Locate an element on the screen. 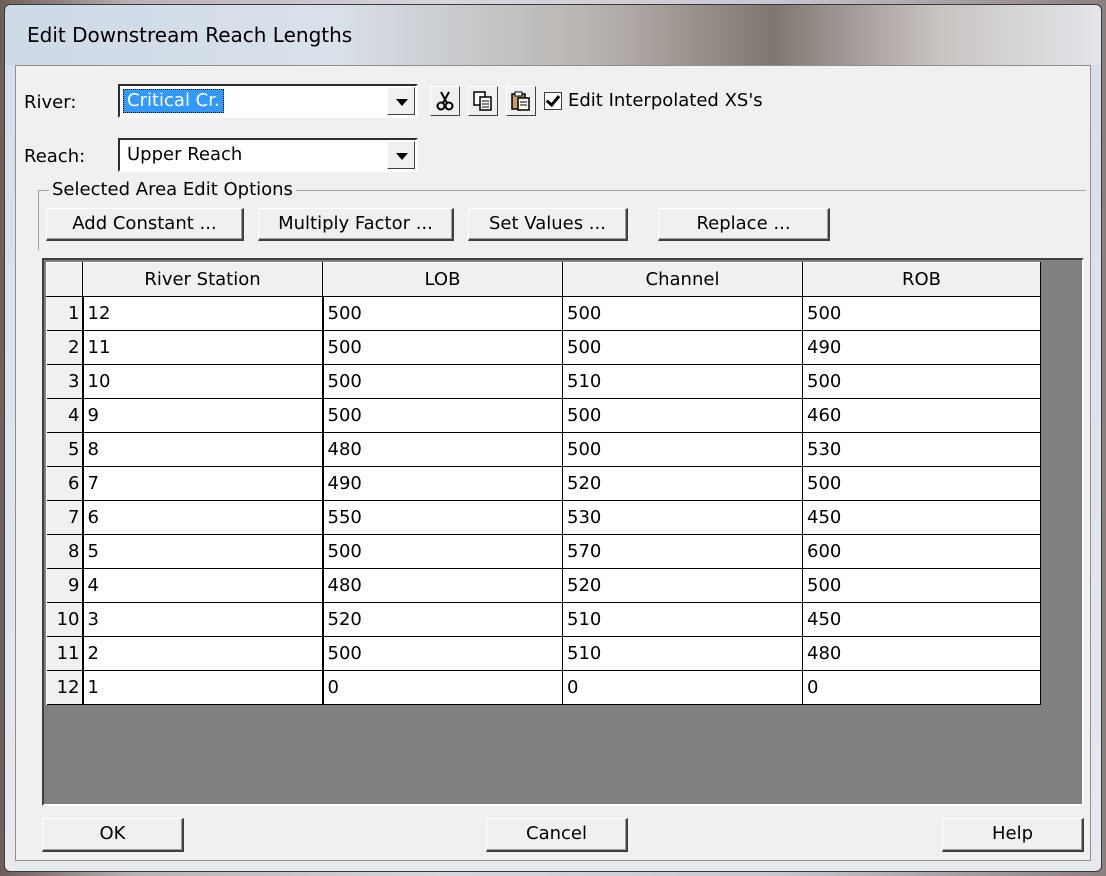 The height and width of the screenshot is (876, 1106). copy-icon is located at coordinates (482, 101).